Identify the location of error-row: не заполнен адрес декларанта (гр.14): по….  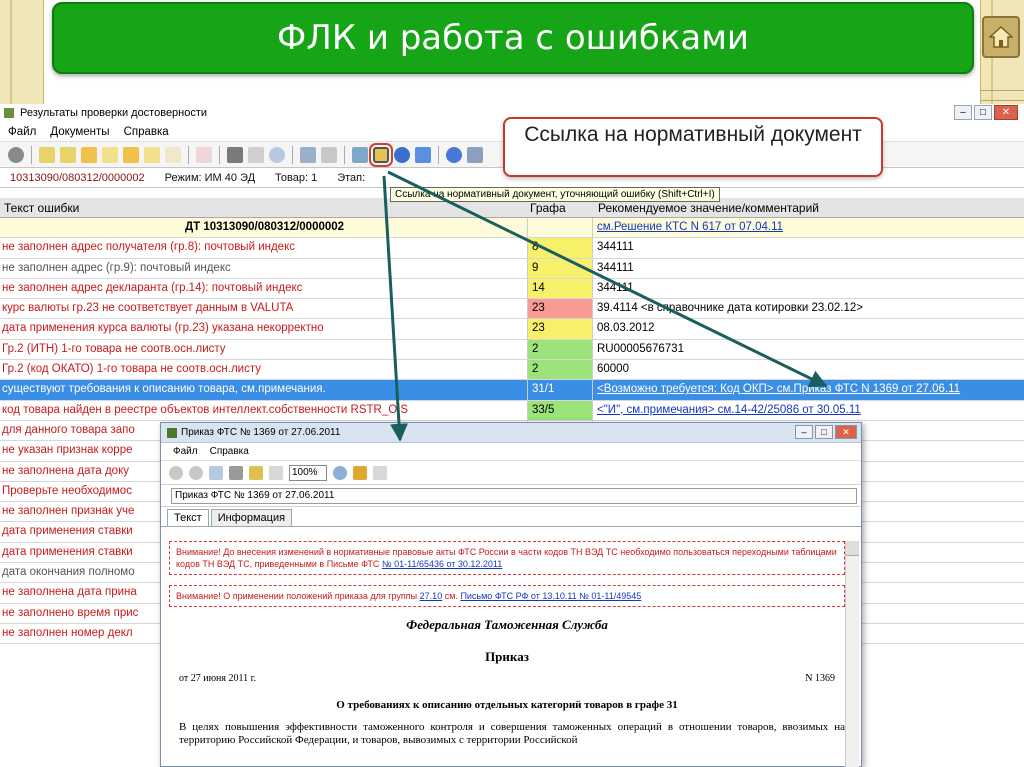
(512, 289).